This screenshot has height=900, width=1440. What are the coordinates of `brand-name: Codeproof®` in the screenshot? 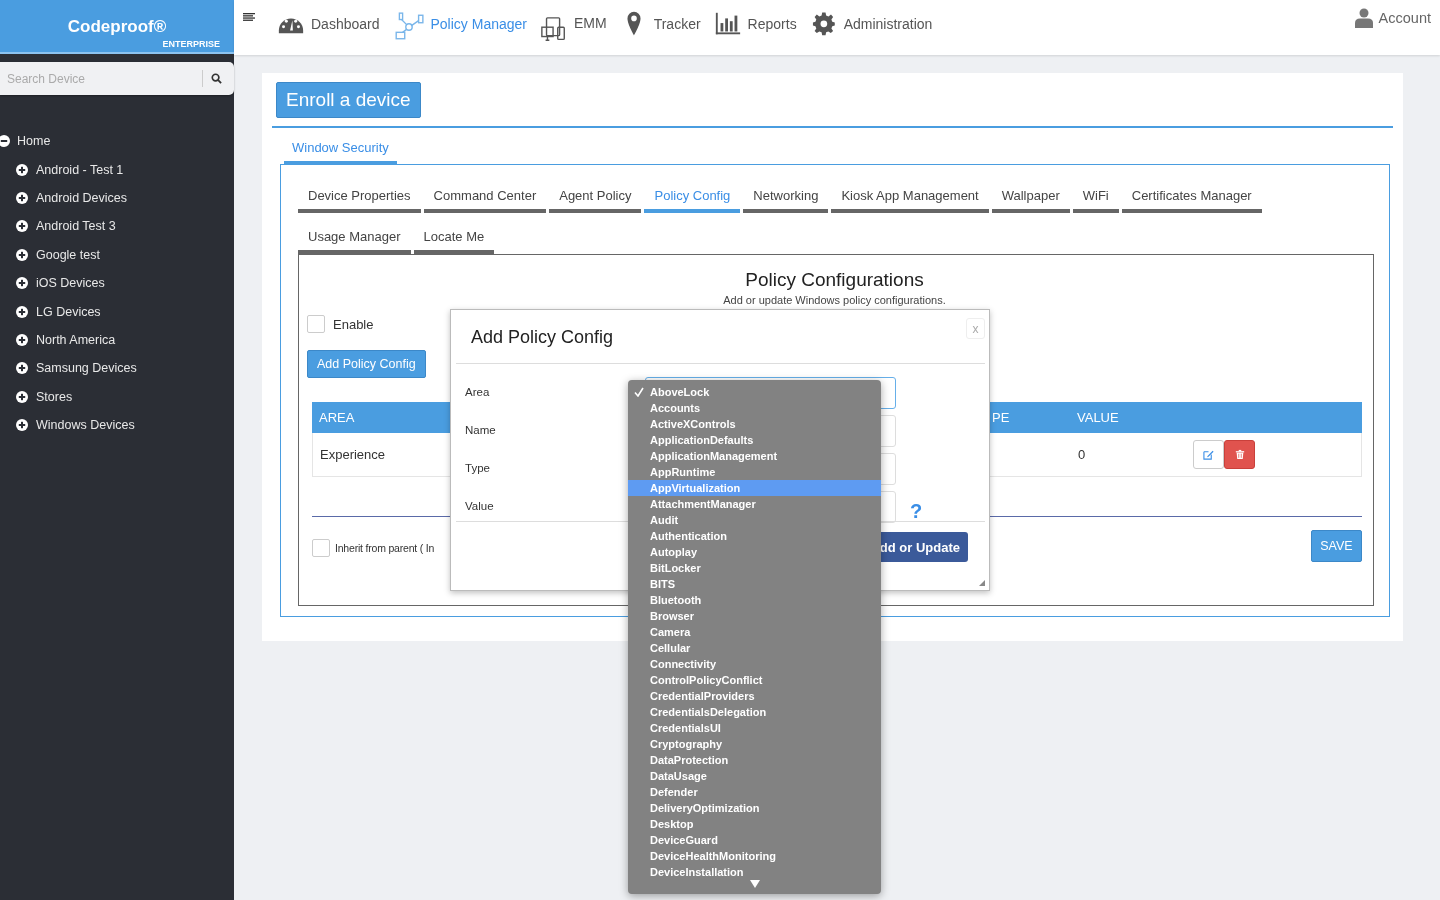 It's located at (117, 27).